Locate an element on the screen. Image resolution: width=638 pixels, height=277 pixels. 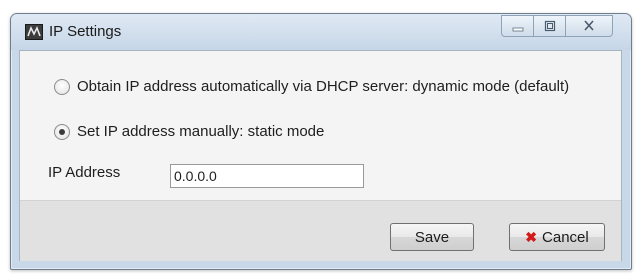
minimize-icon is located at coordinates (517, 29).